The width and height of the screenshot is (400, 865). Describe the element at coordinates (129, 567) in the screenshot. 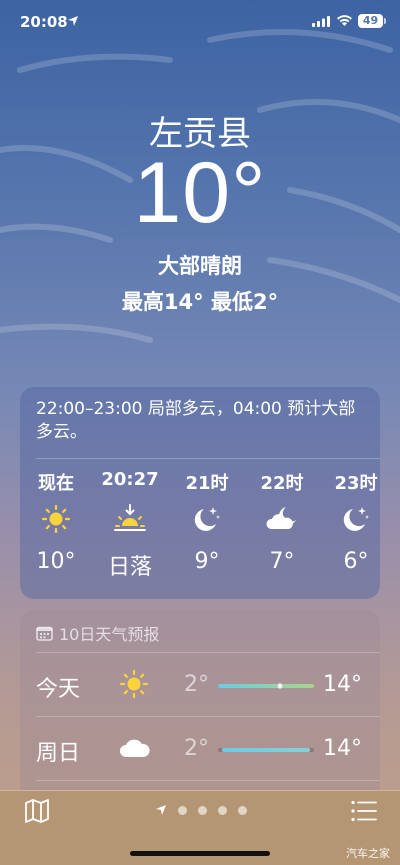

I see `hour-temp: 日落` at that location.